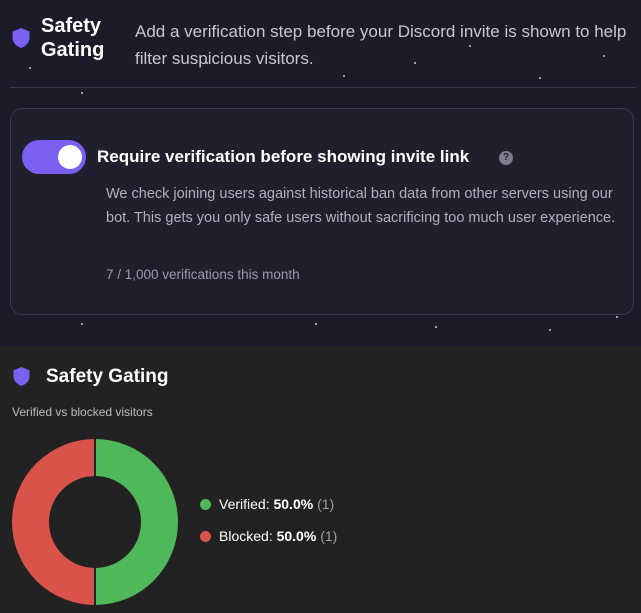 This screenshot has height=613, width=641. I want to click on require-verification-toggle, so click(54, 157).